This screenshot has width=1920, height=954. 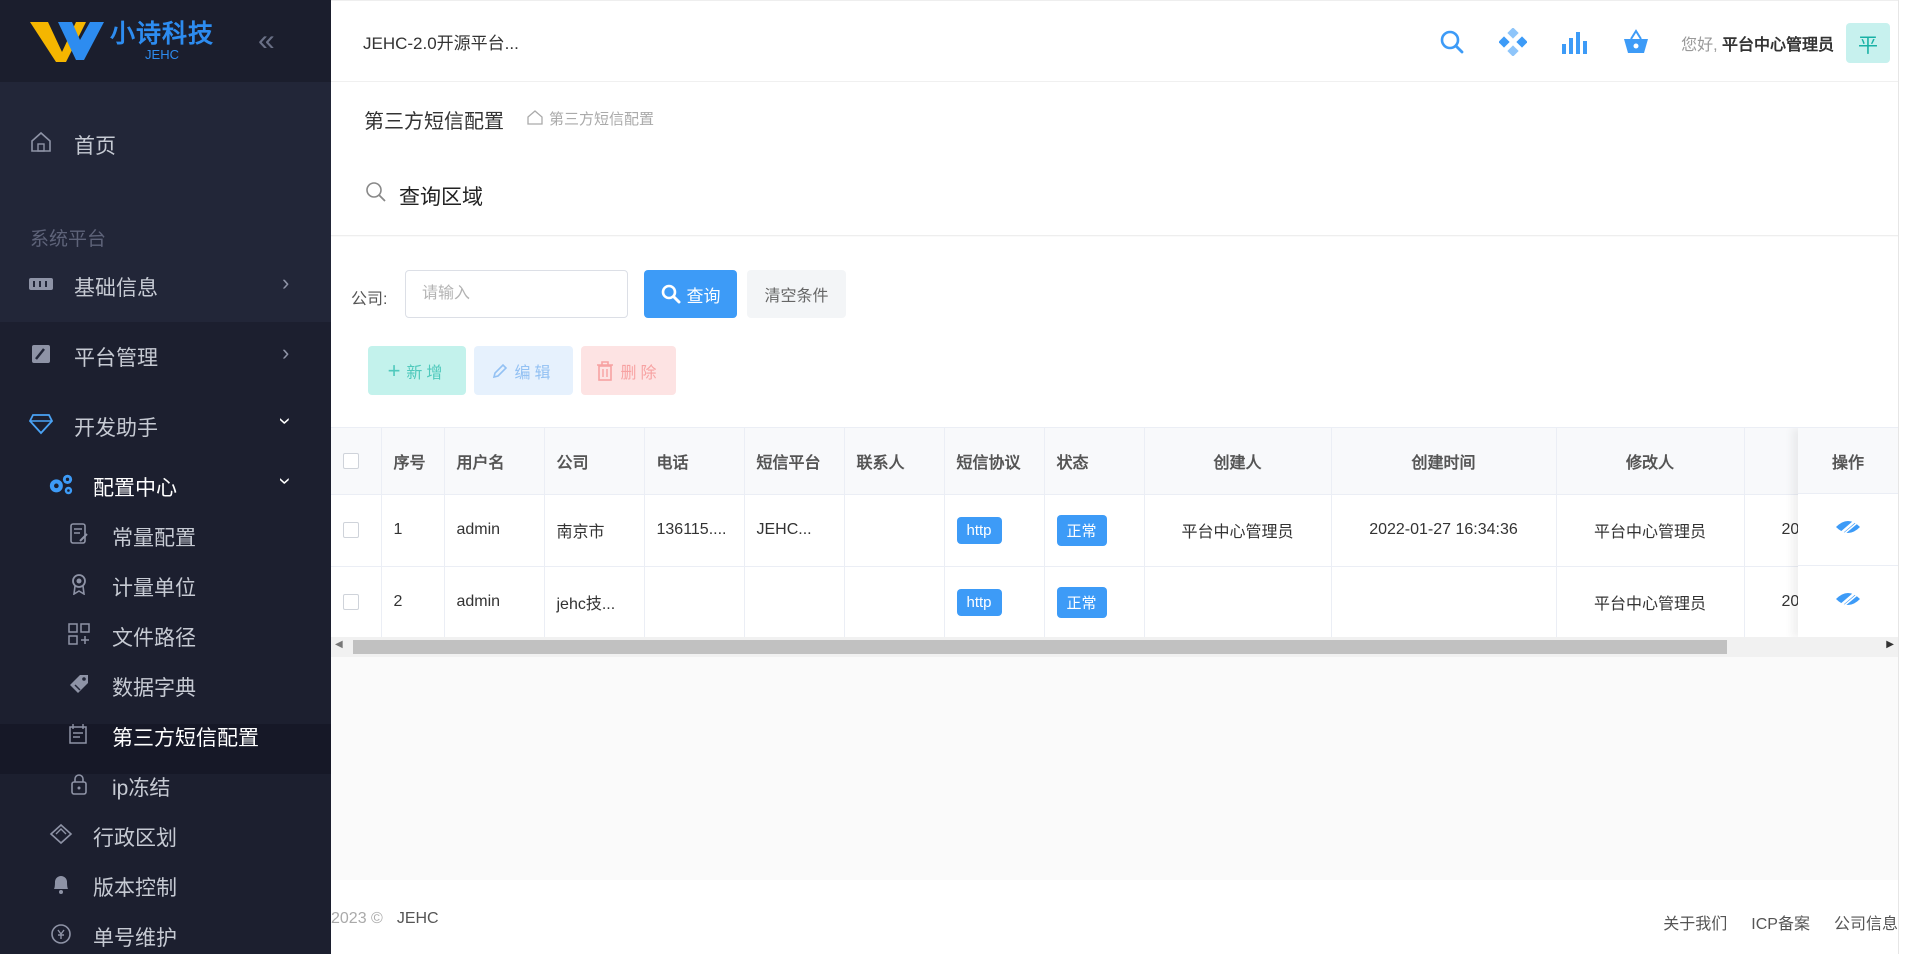 I want to click on delete-button: 删除, so click(x=628, y=370).